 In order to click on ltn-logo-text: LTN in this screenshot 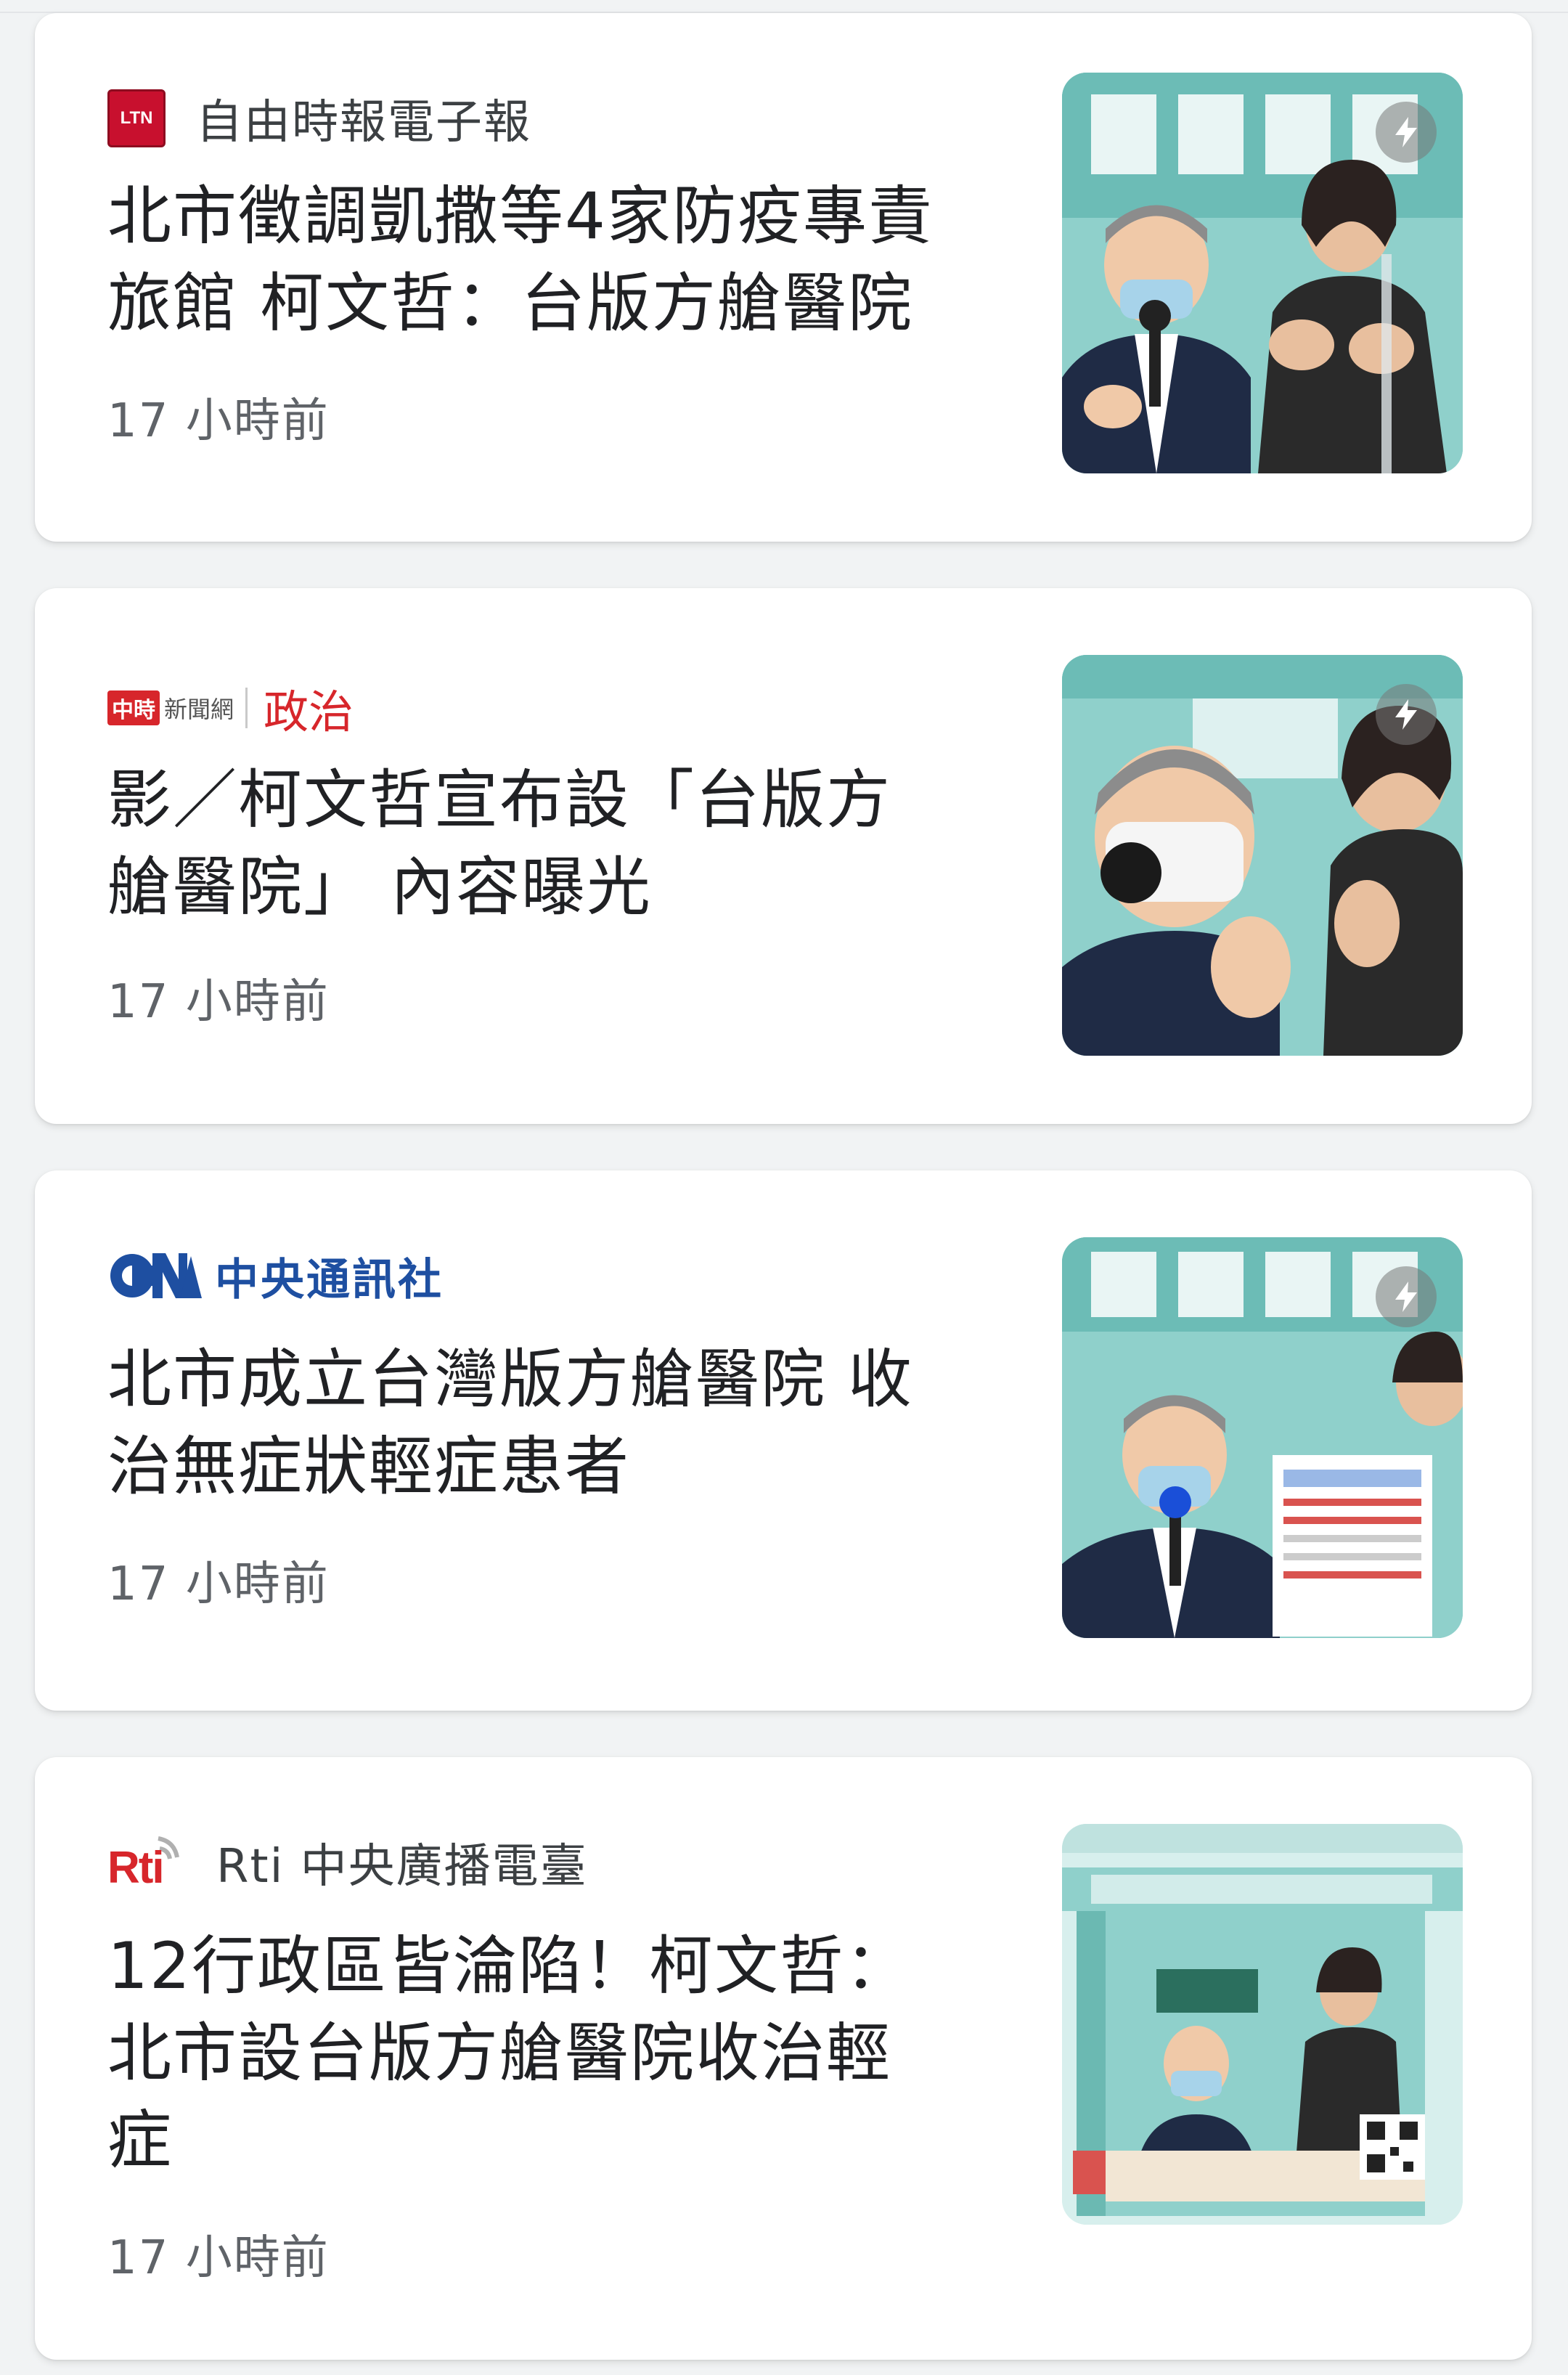, I will do `click(137, 118)`.